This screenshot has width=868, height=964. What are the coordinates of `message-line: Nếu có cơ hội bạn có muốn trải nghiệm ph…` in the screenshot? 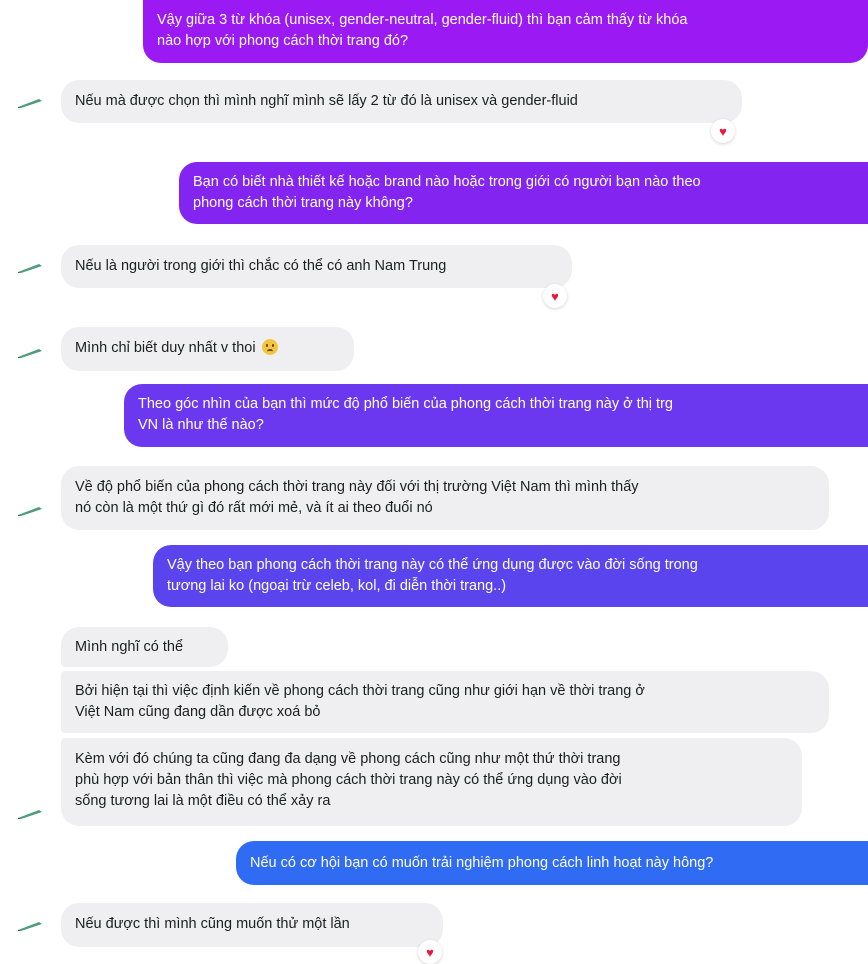 It's located at (482, 863).